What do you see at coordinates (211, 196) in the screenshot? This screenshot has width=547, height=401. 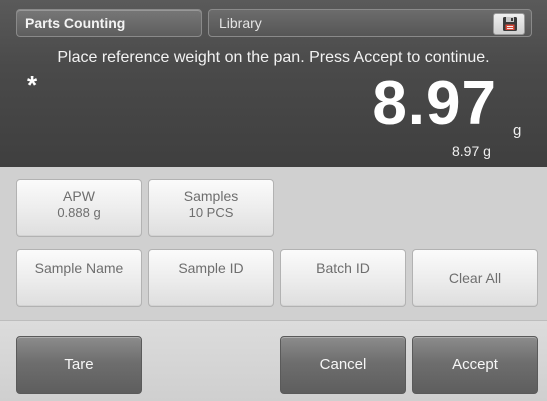 I see `samples-label: Samples` at bounding box center [211, 196].